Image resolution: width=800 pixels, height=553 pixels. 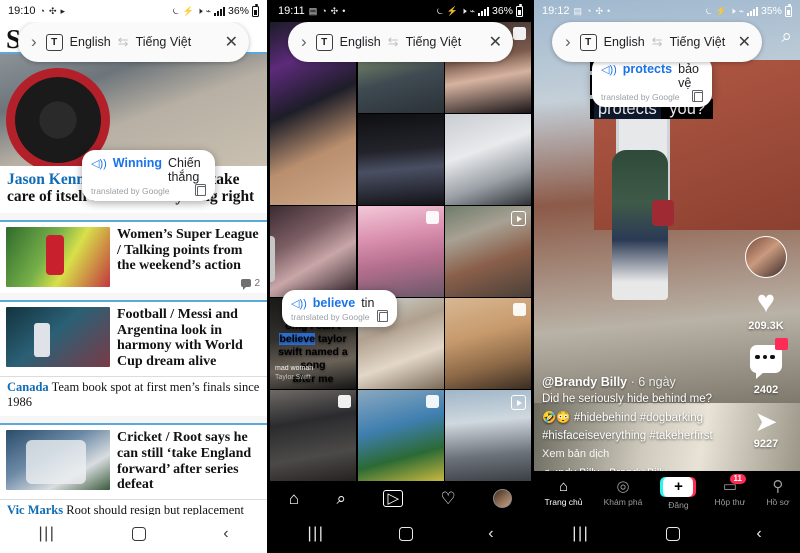 I want to click on creator-username: @Brandy Billy, so click(x=584, y=382).